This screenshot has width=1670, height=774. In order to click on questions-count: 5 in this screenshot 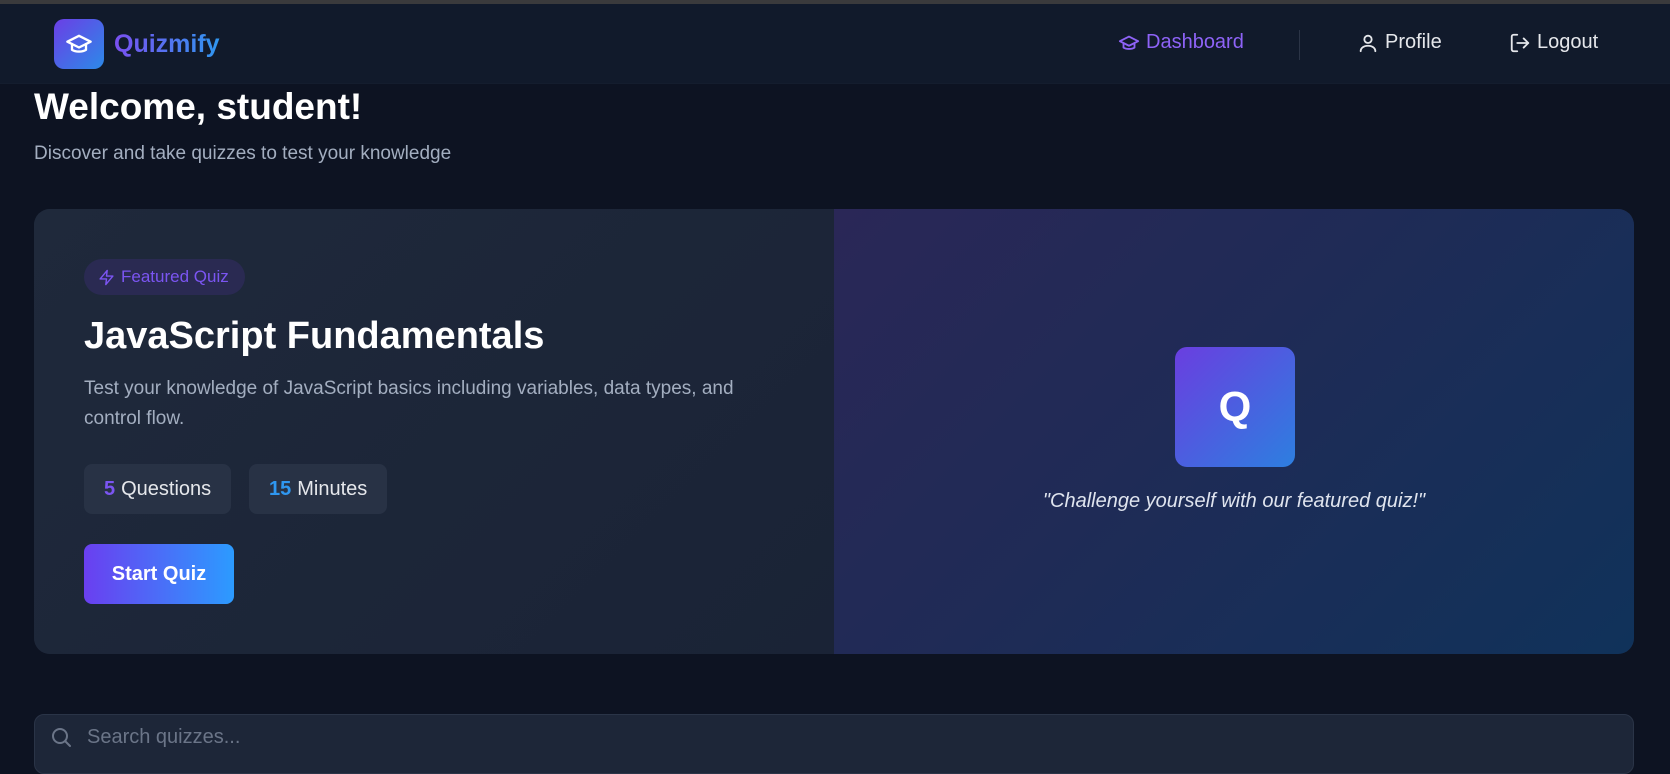, I will do `click(110, 488)`.